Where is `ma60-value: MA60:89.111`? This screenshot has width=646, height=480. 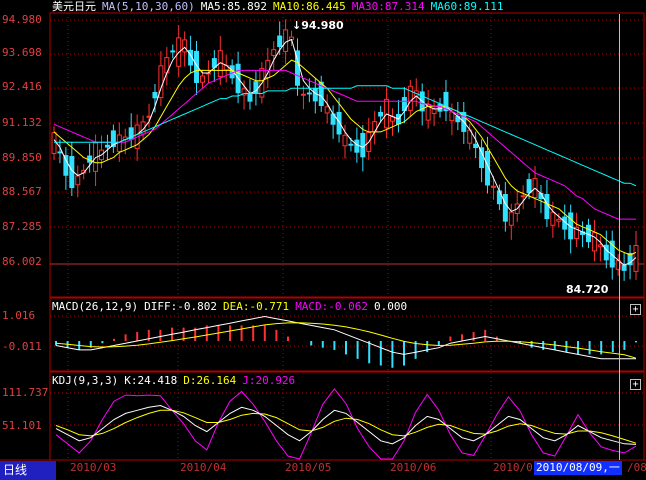 ma60-value: MA60:89.111 is located at coordinates (467, 6).